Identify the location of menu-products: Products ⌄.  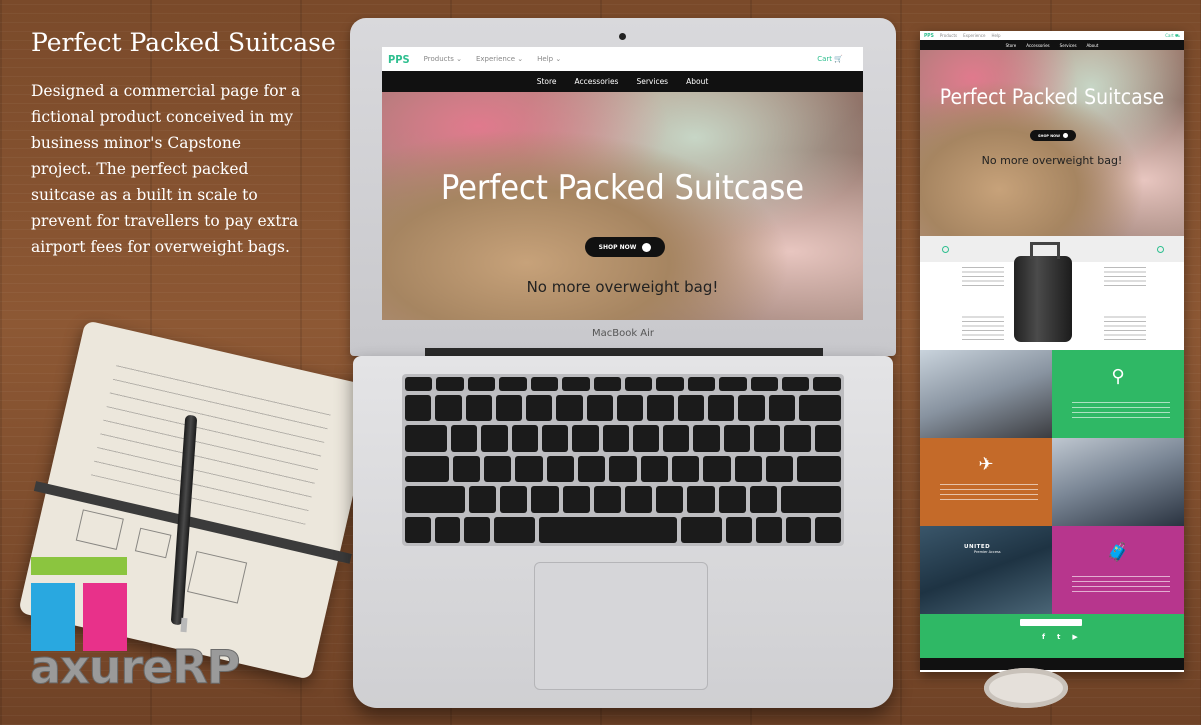
(443, 59).